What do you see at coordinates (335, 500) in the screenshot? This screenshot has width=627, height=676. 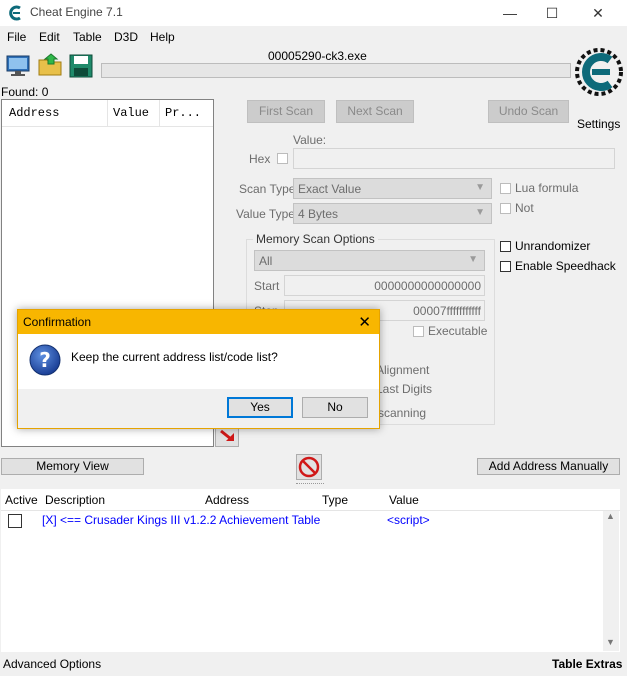 I see `col-type: Type` at bounding box center [335, 500].